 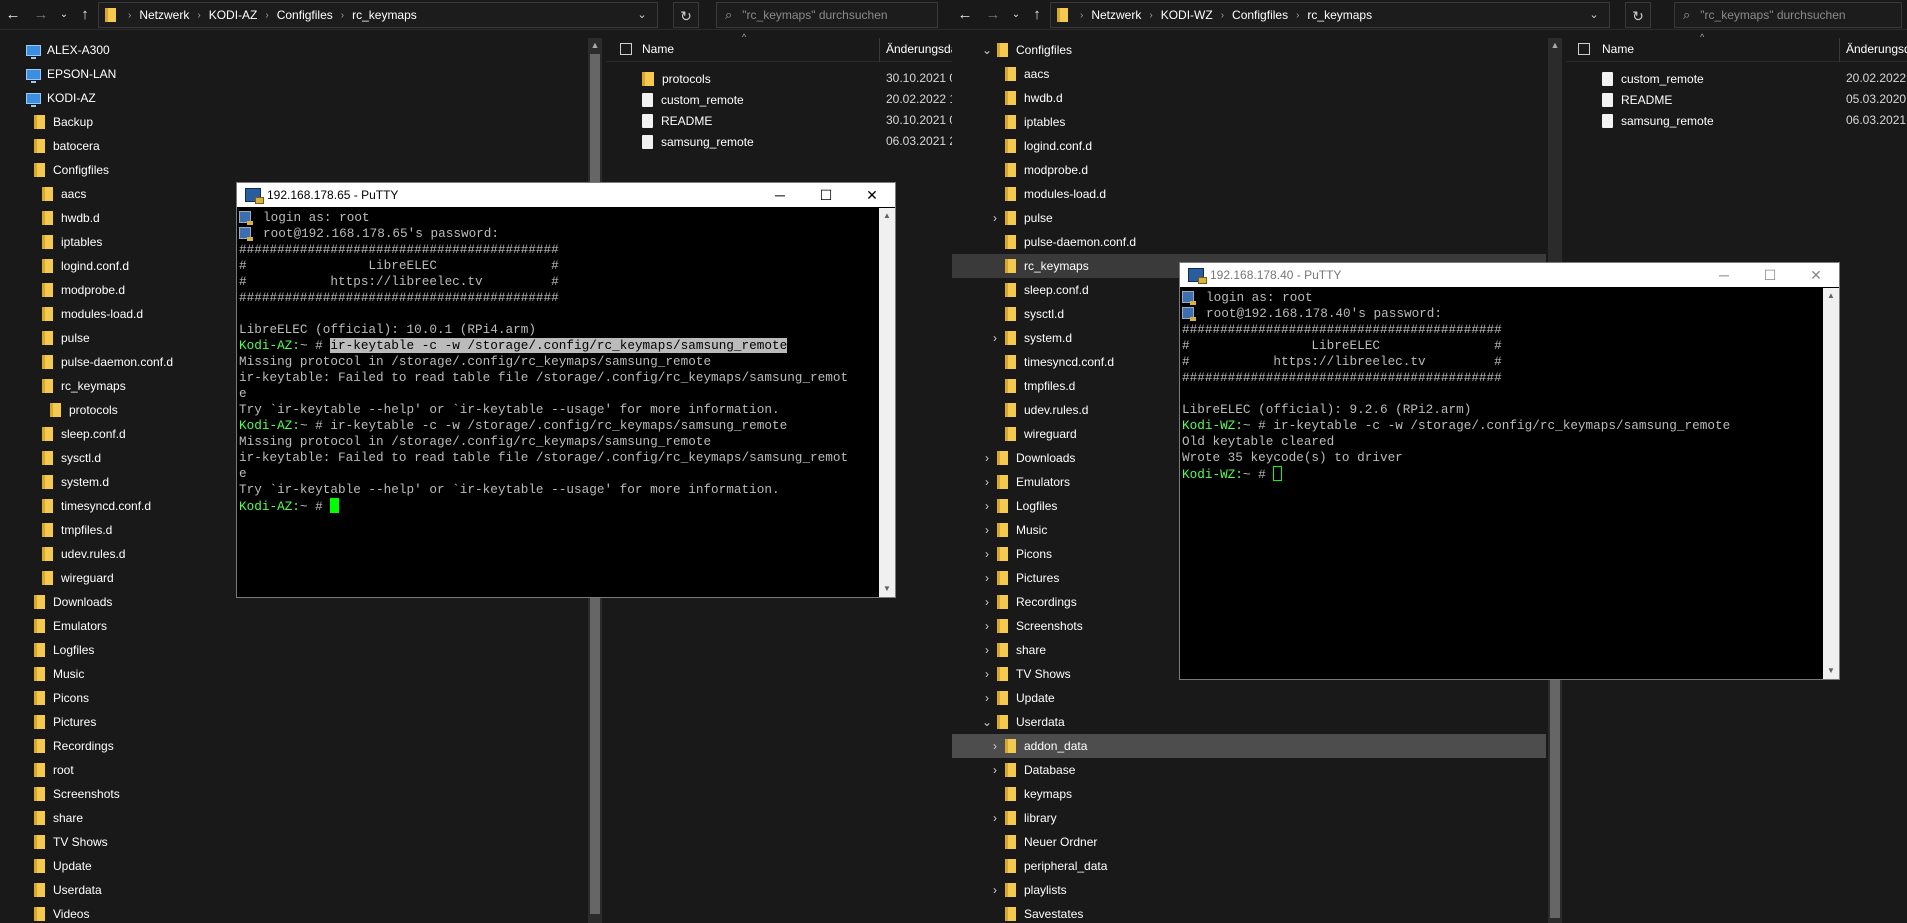 What do you see at coordinates (1249, 146) in the screenshot?
I see `tree-item: logind.conf.d` at bounding box center [1249, 146].